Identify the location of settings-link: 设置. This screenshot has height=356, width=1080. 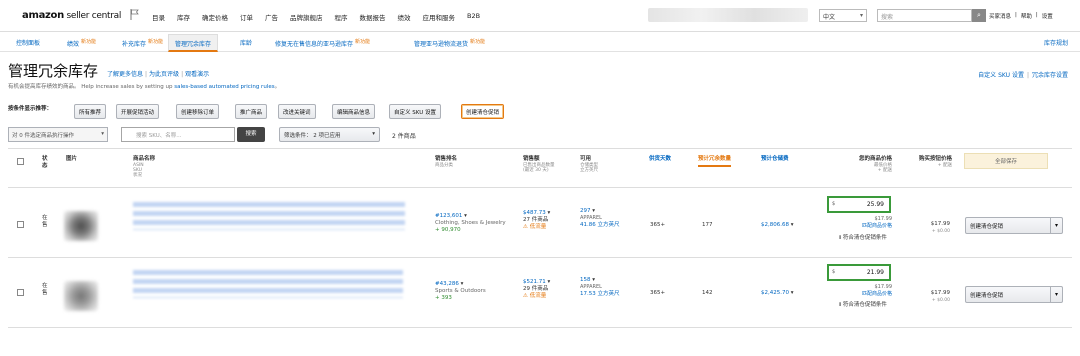
(1047, 16).